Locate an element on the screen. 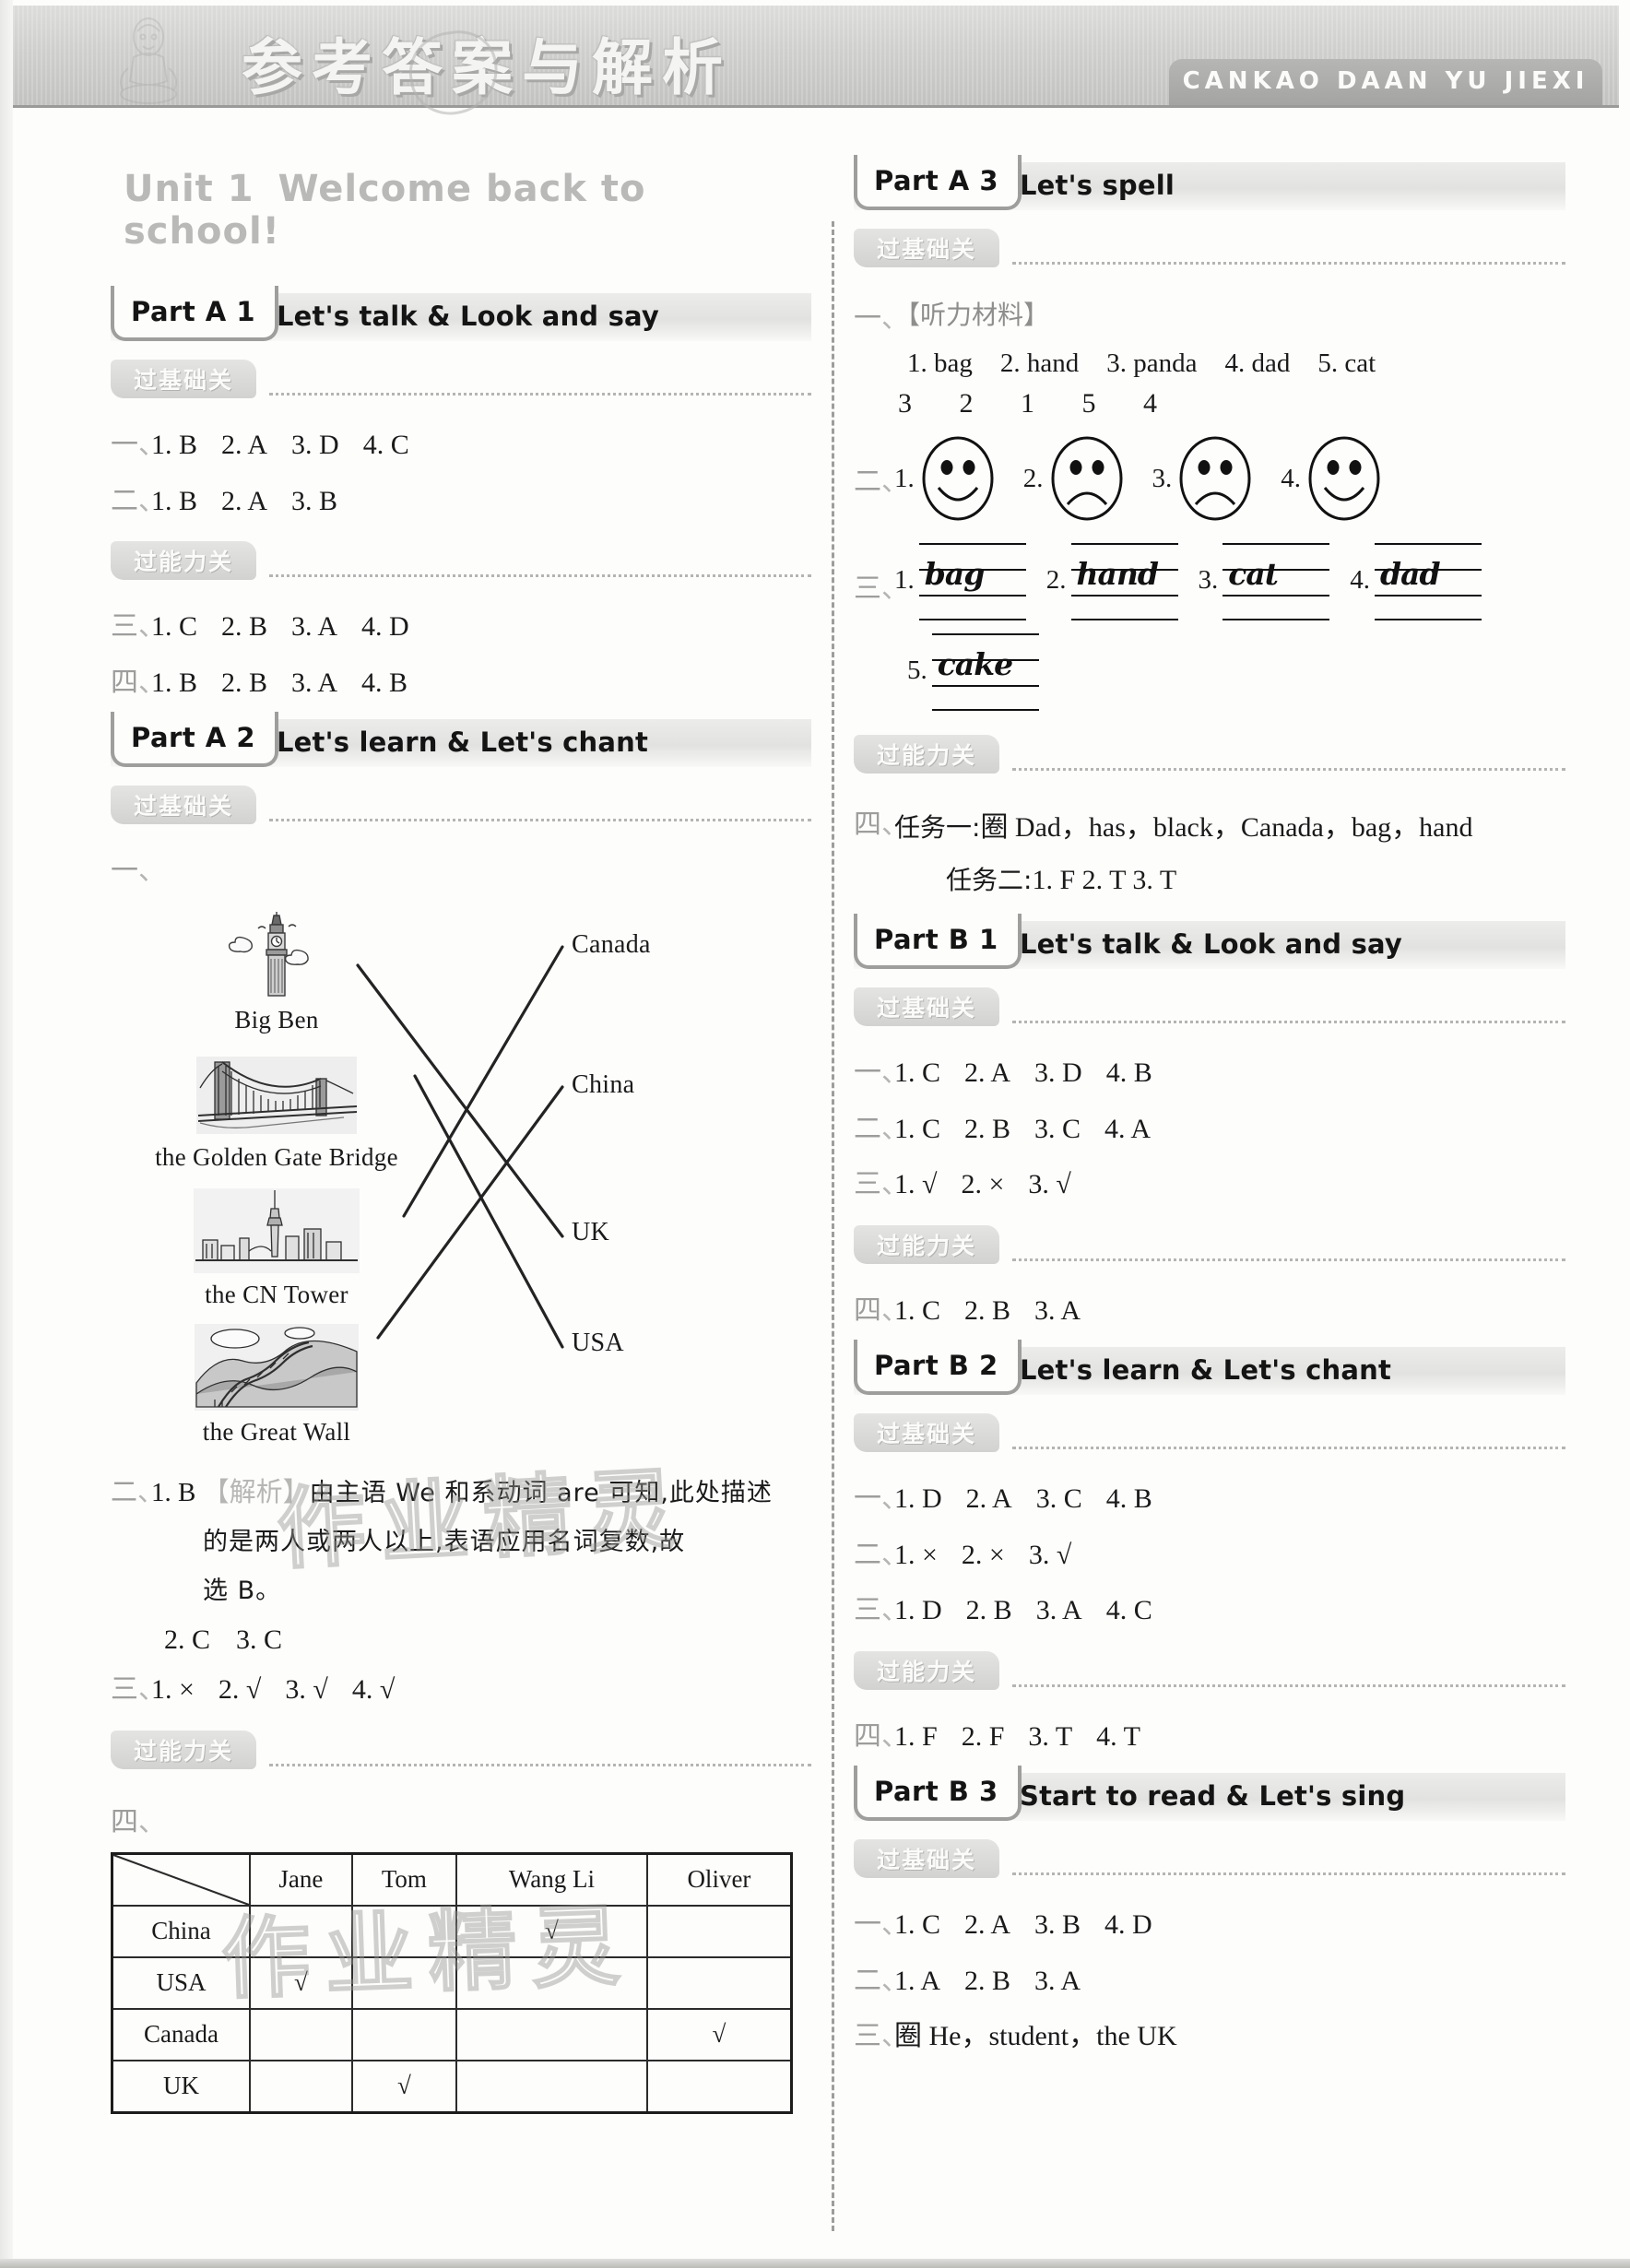 The height and width of the screenshot is (2268, 1630). part-tag: Part A 1 is located at coordinates (194, 313).